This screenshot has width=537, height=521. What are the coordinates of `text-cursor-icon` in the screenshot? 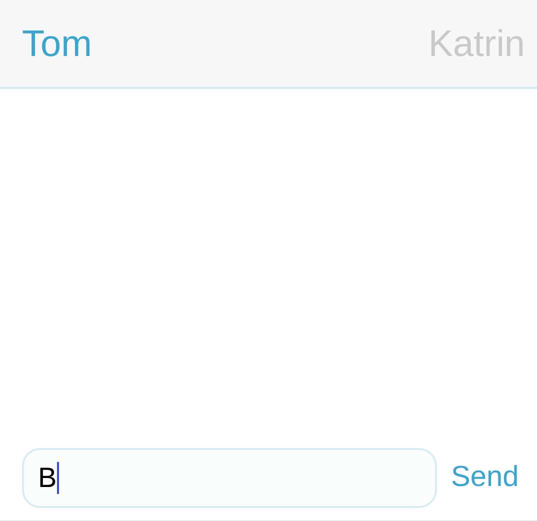 It's located at (57, 478).